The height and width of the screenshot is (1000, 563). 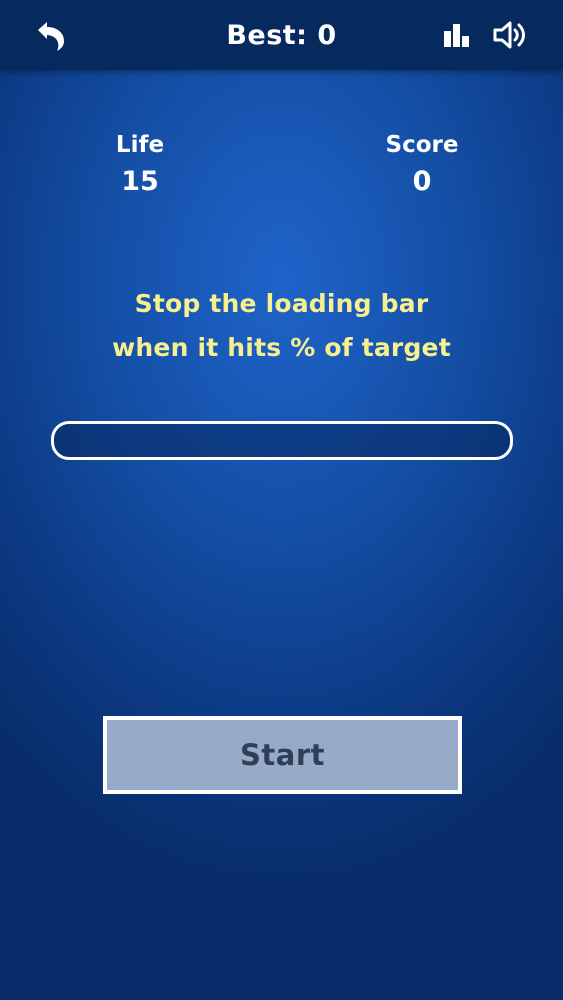 I want to click on instruction-line-1: Stop the loading bar, so click(x=281, y=303).